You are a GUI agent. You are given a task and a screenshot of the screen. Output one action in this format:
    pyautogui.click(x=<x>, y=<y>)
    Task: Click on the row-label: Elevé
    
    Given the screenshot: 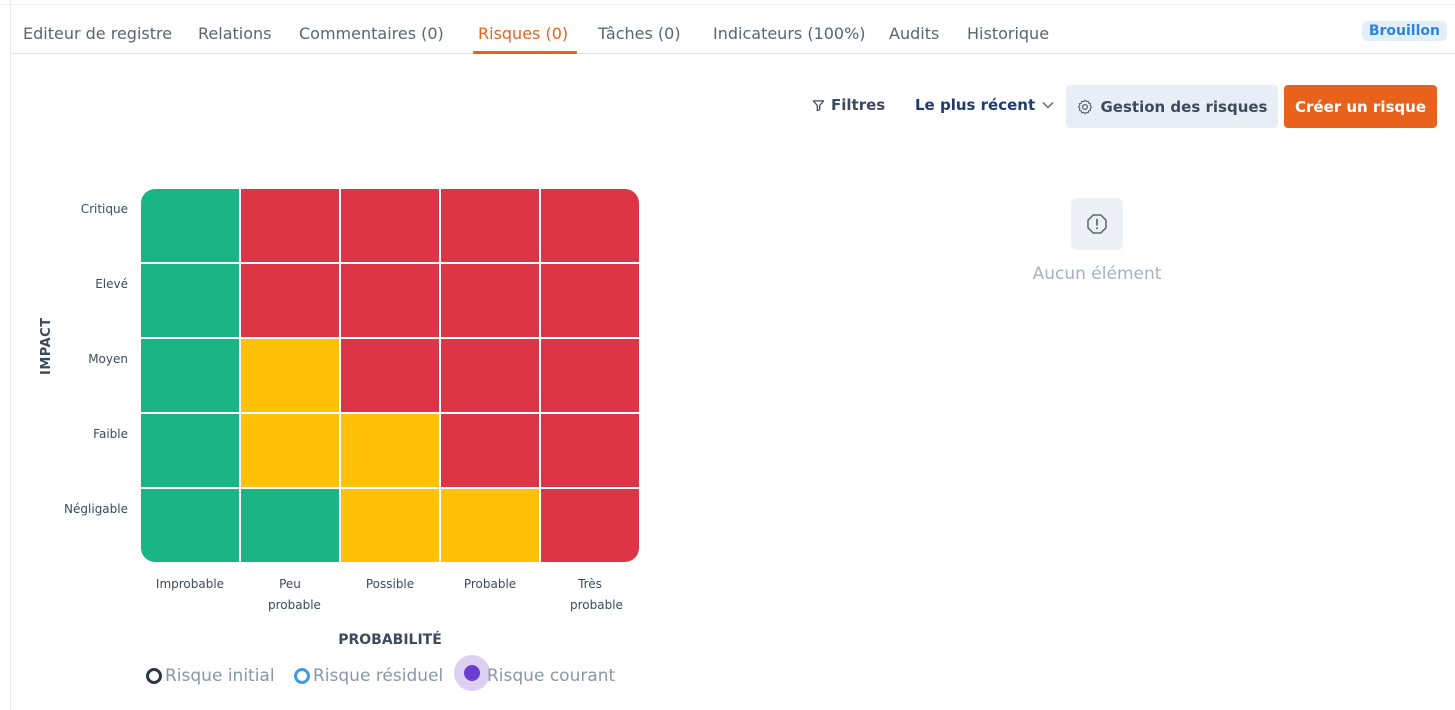 What is the action you would take?
    pyautogui.click(x=111, y=284)
    